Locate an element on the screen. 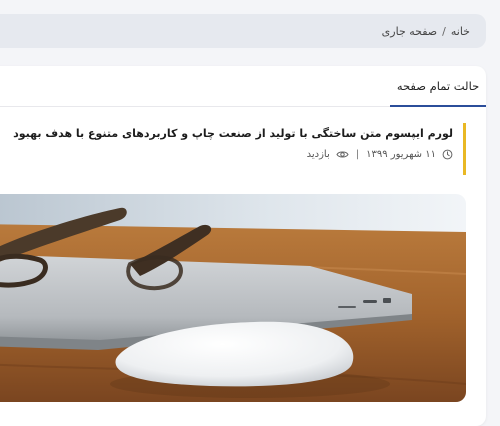 The height and width of the screenshot is (426, 500). post-views: بازدید is located at coordinates (318, 154).